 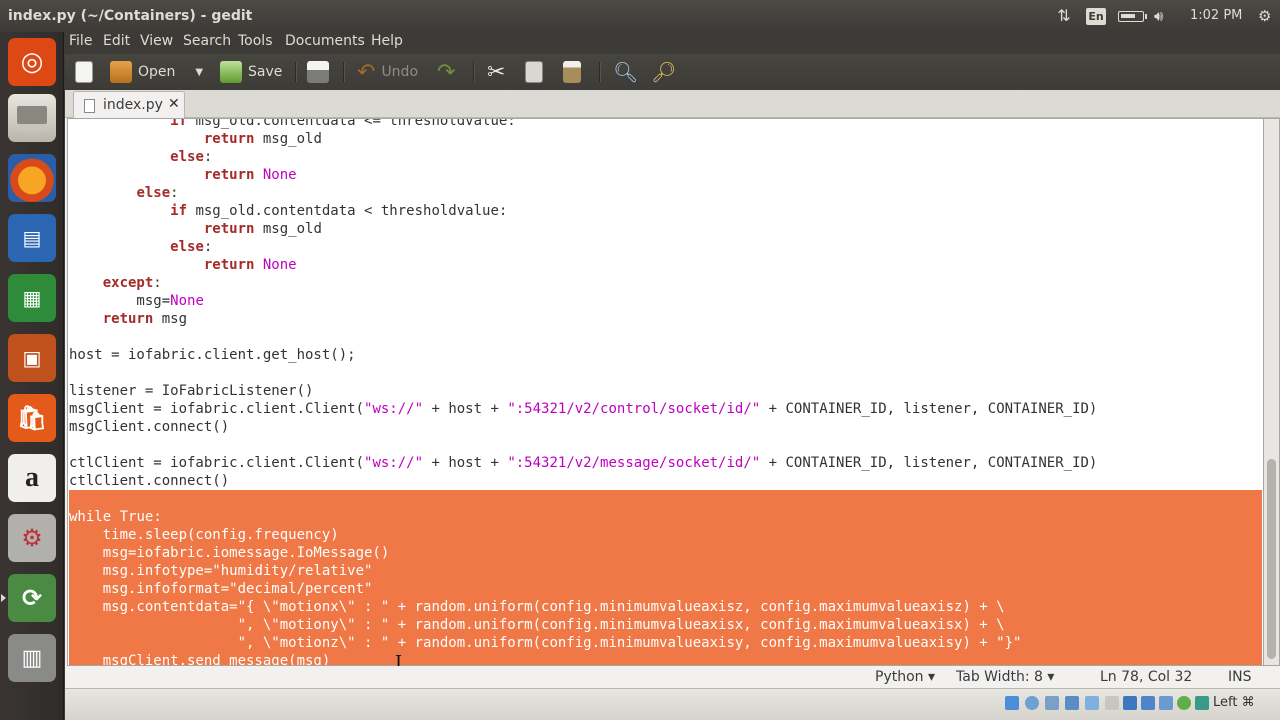 I want to click on save-button: Save, so click(x=251, y=72).